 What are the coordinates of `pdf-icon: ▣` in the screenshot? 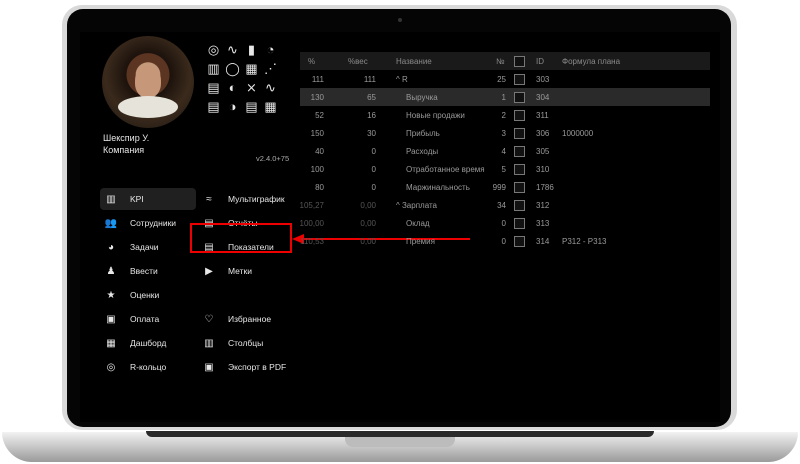 It's located at (209, 367).